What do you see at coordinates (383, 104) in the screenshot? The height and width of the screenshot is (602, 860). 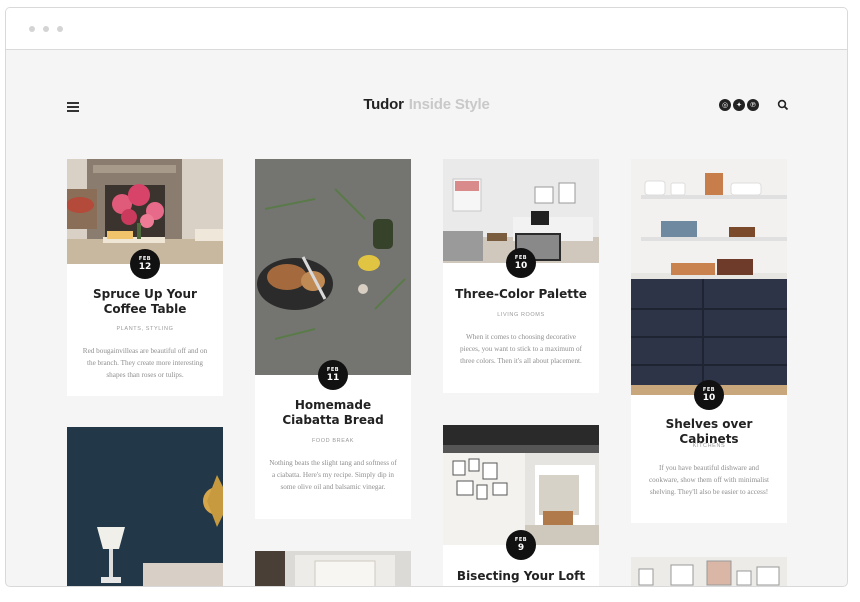 I see `site-name-primary: Tudor` at bounding box center [383, 104].